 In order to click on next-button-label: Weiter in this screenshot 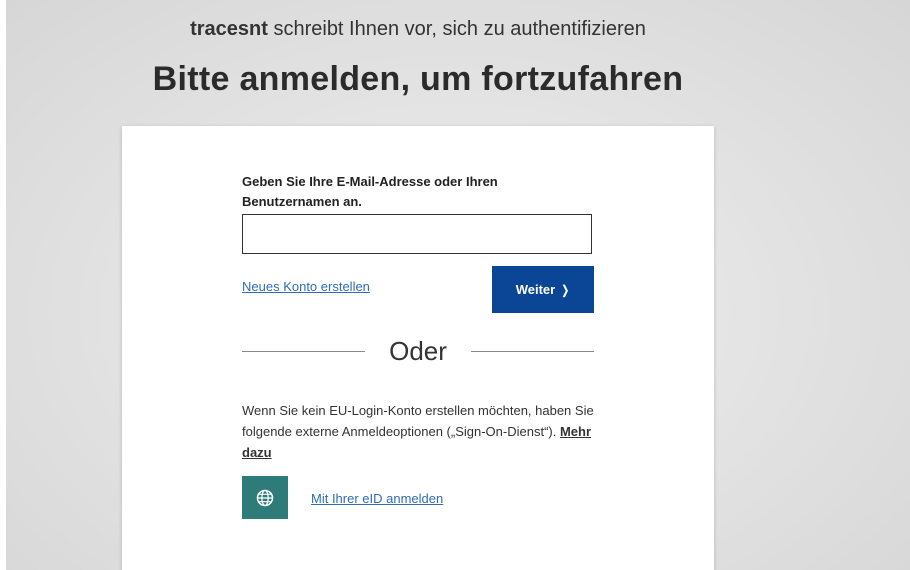, I will do `click(535, 289)`.